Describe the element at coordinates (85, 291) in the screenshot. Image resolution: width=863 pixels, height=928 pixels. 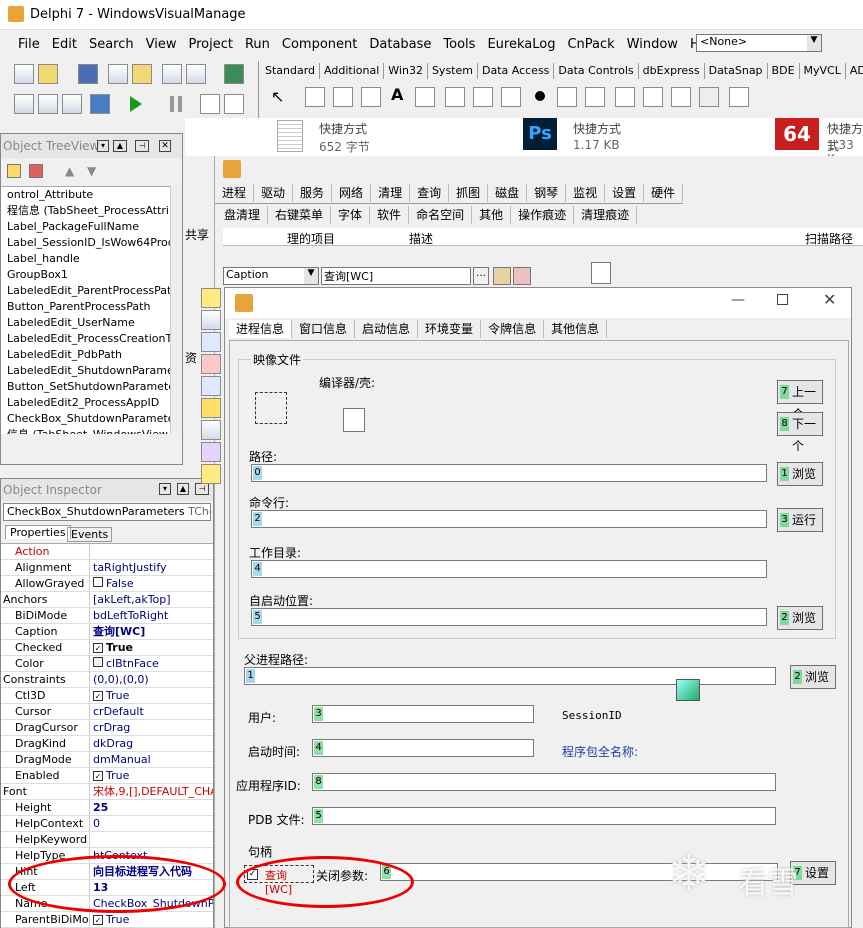
I see `tree-item: LabeledEdit_ParentProcessPath` at that location.